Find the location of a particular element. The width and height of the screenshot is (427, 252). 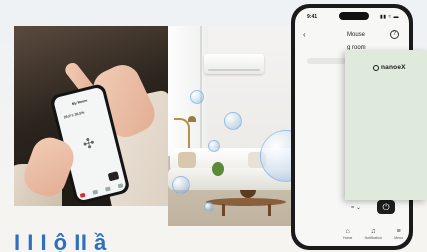

power-button: ⏻ is located at coordinates (386, 207).